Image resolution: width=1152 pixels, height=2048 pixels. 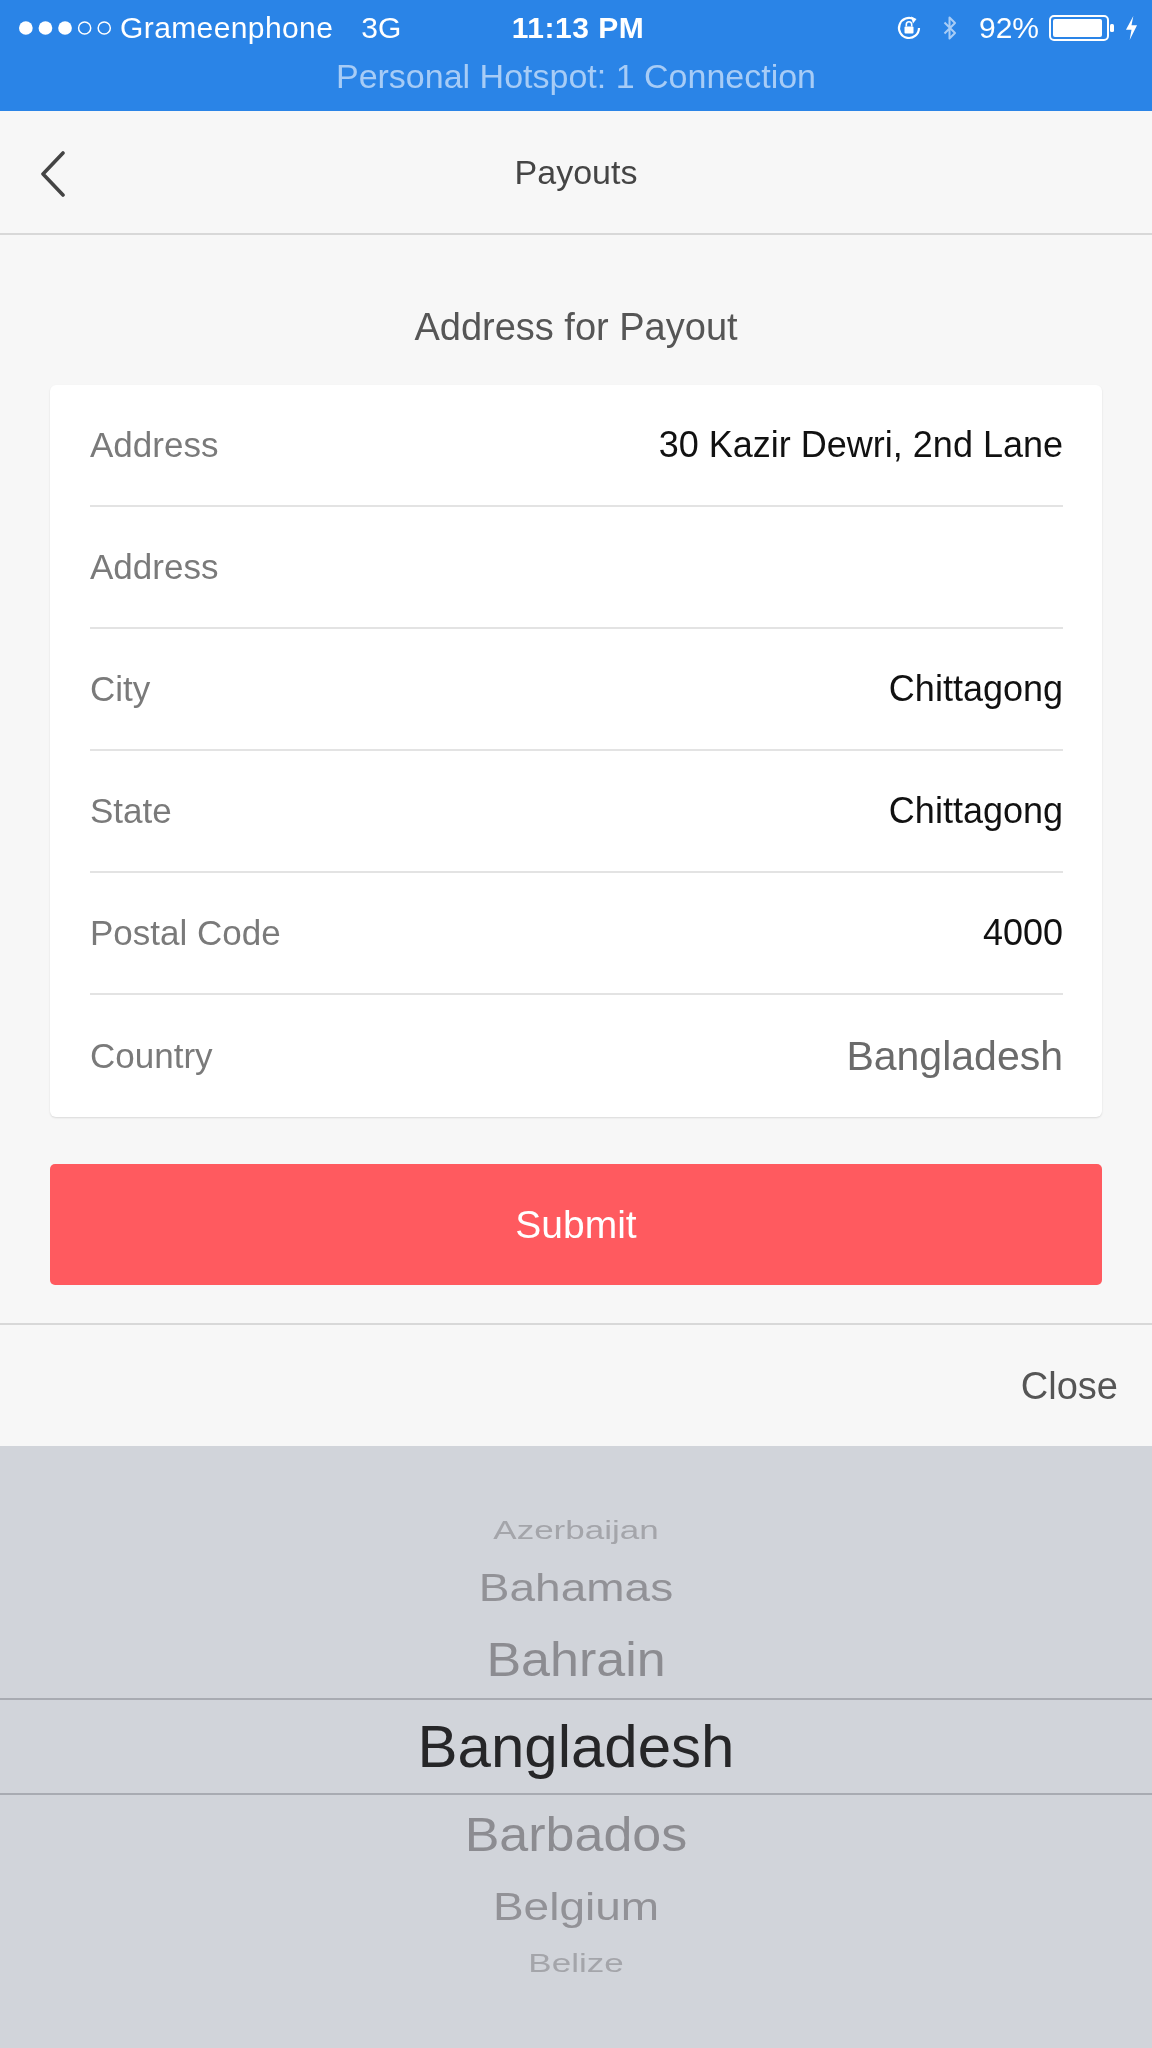 I want to click on field-label: State, so click(x=131, y=811).